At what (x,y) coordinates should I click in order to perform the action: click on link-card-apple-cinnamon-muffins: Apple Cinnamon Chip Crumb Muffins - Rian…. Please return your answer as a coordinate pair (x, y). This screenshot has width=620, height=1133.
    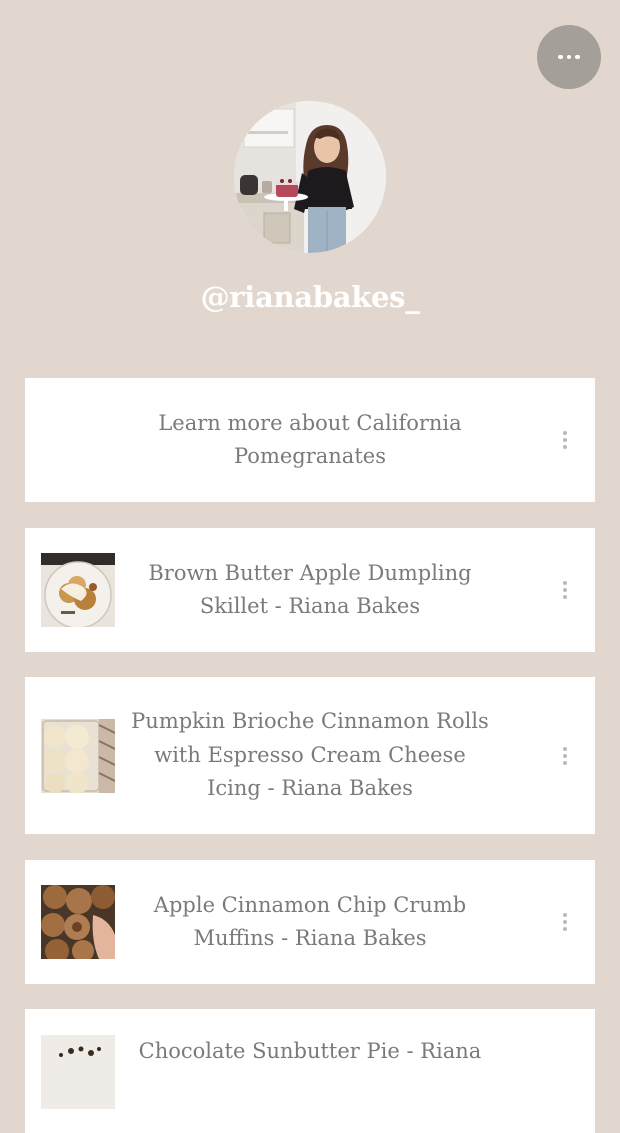
    Looking at the image, I should click on (310, 922).